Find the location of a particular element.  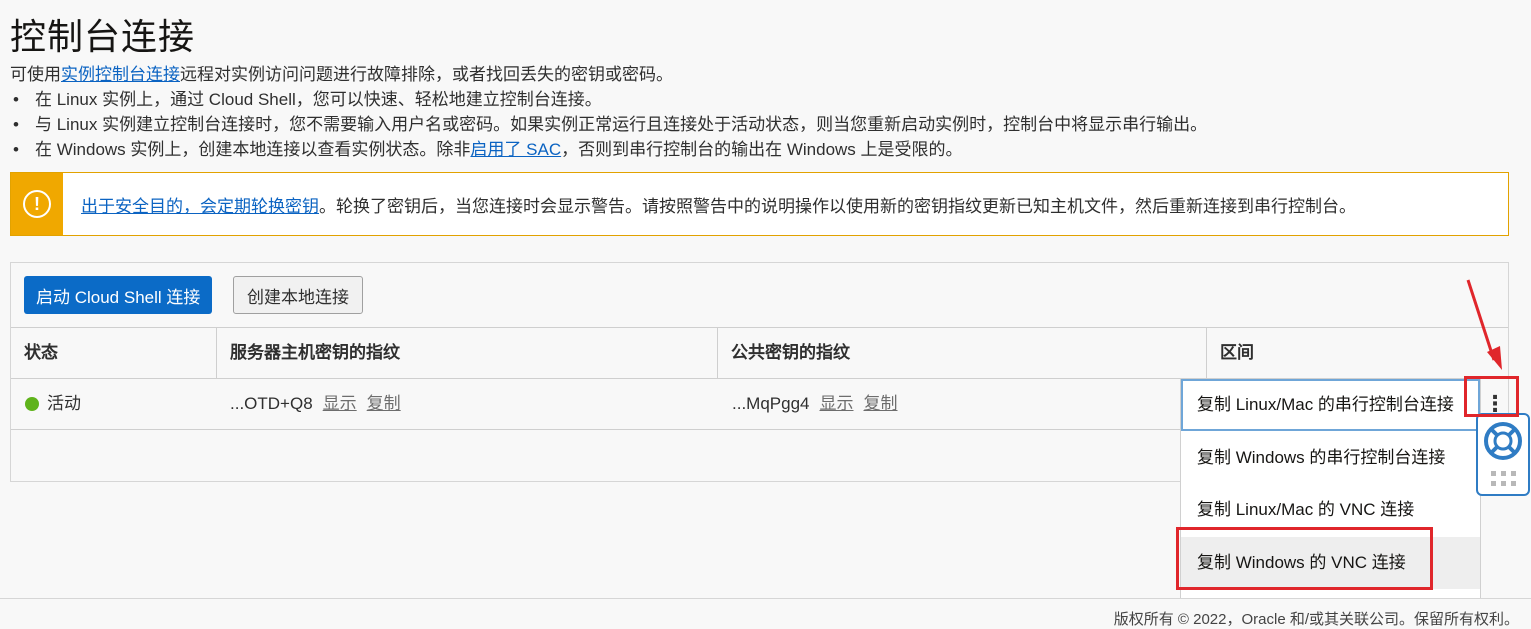

annotation-arrow-icon is located at coordinates (1484, 324).